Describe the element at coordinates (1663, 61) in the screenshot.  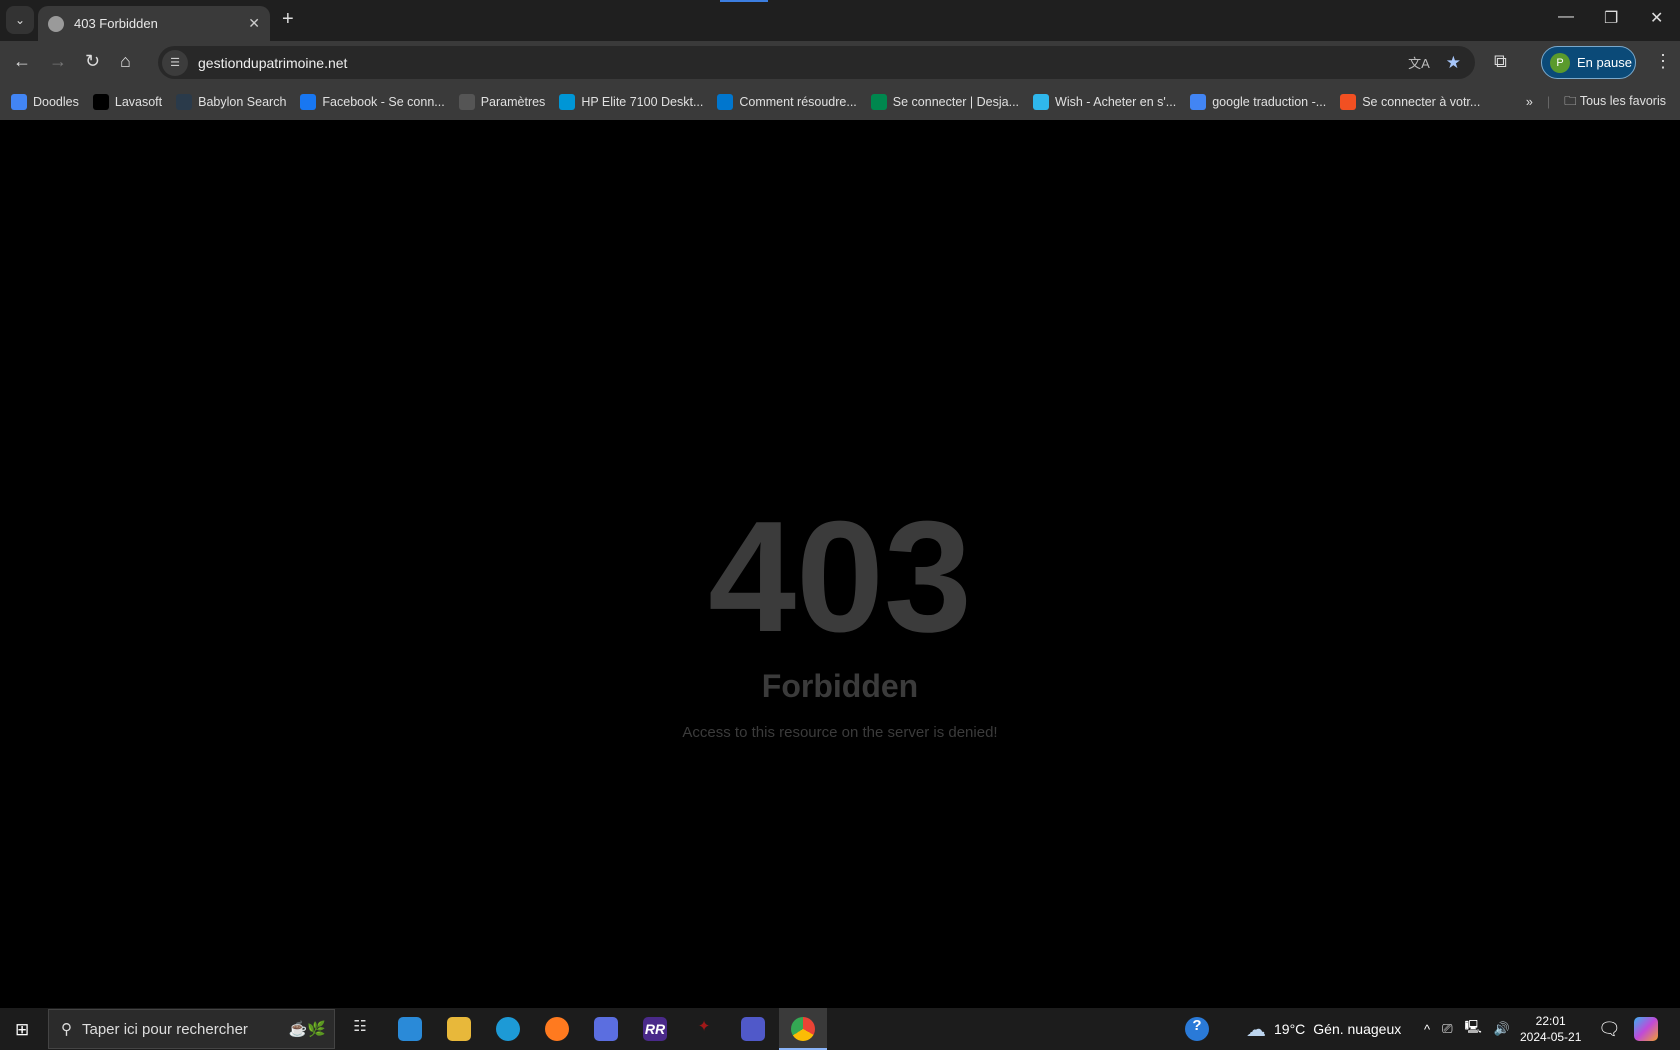
I see `menu-icon: ⋮` at that location.